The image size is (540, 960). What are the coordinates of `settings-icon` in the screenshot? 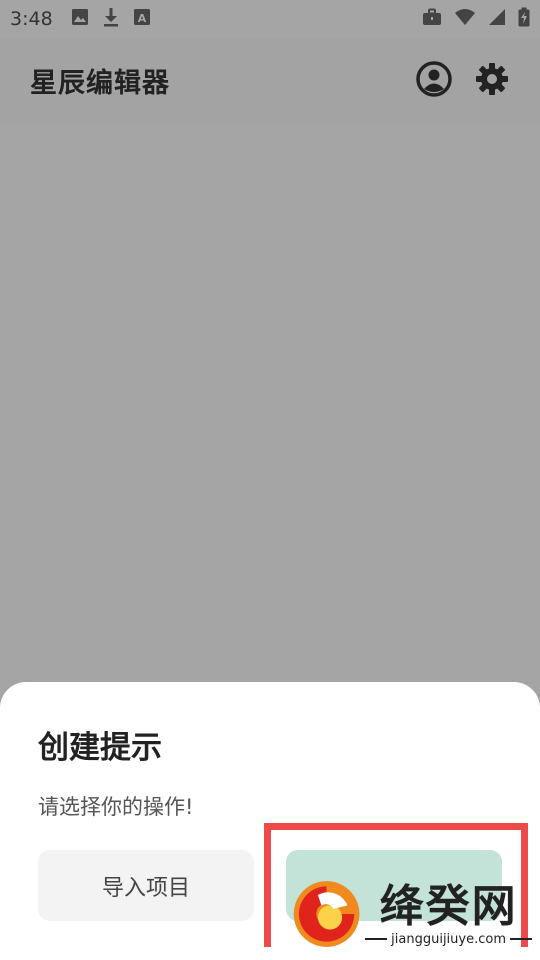 It's located at (492, 81).